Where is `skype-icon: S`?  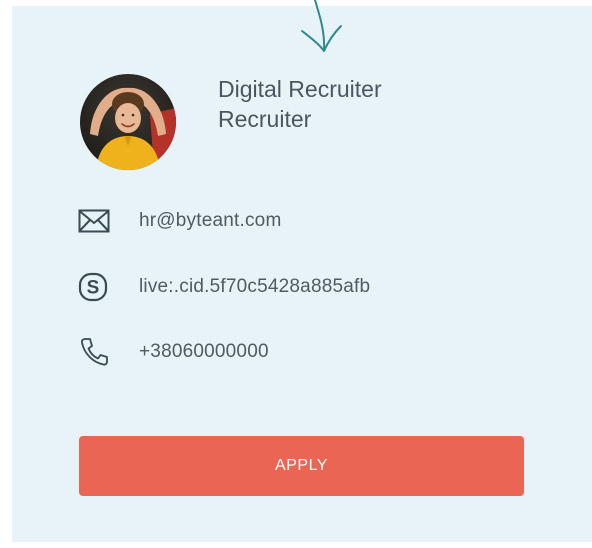 skype-icon: S is located at coordinates (95, 287).